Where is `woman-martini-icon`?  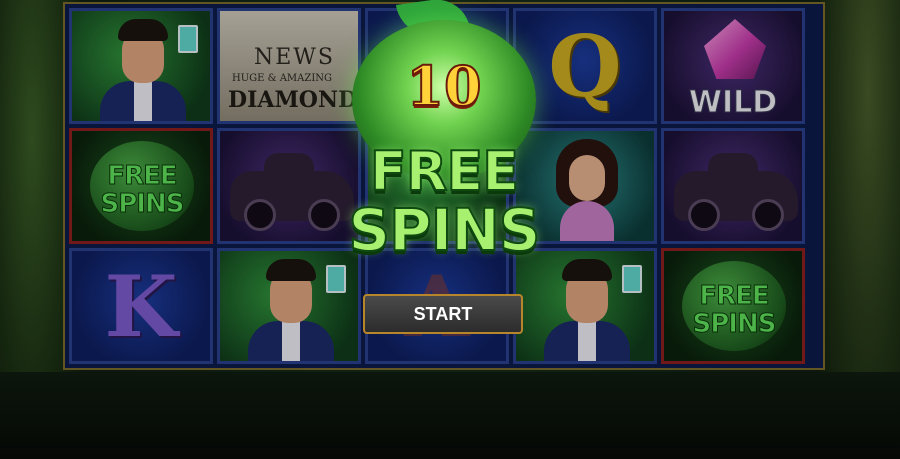 woman-martini-icon is located at coordinates (587, 190).